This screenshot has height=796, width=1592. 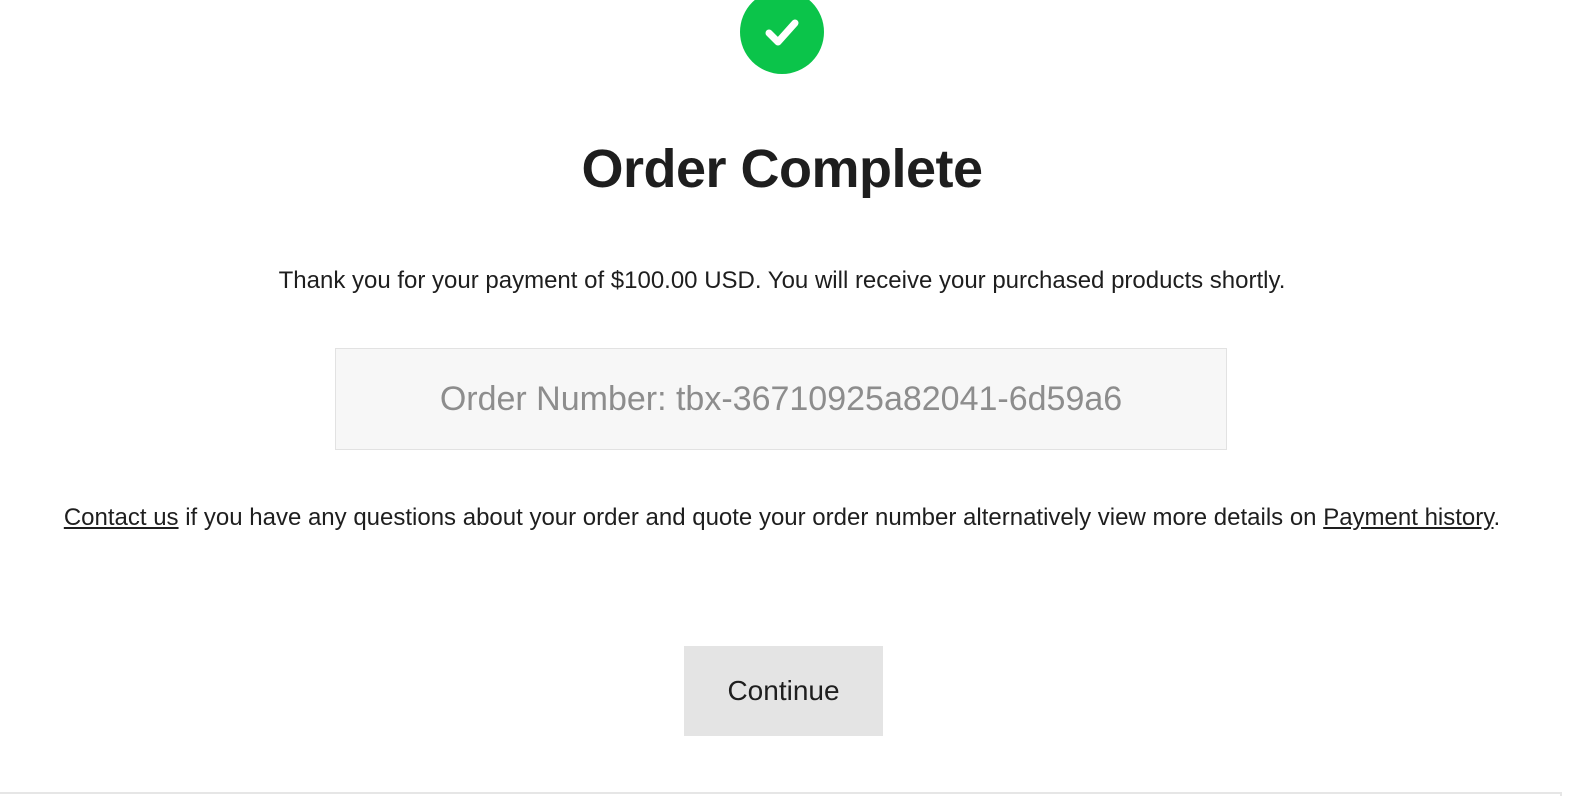 I want to click on page-title: Order Complete, so click(x=782, y=169).